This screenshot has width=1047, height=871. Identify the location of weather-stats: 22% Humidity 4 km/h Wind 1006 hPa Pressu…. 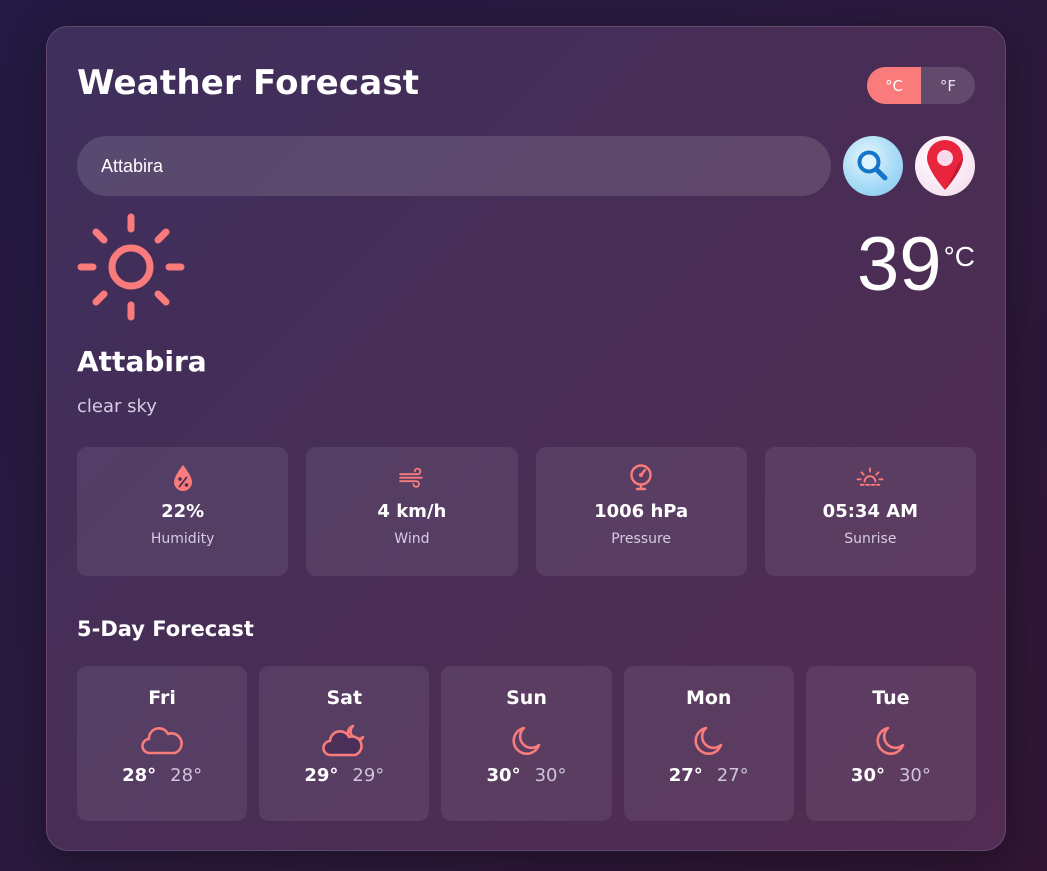
(526, 511).